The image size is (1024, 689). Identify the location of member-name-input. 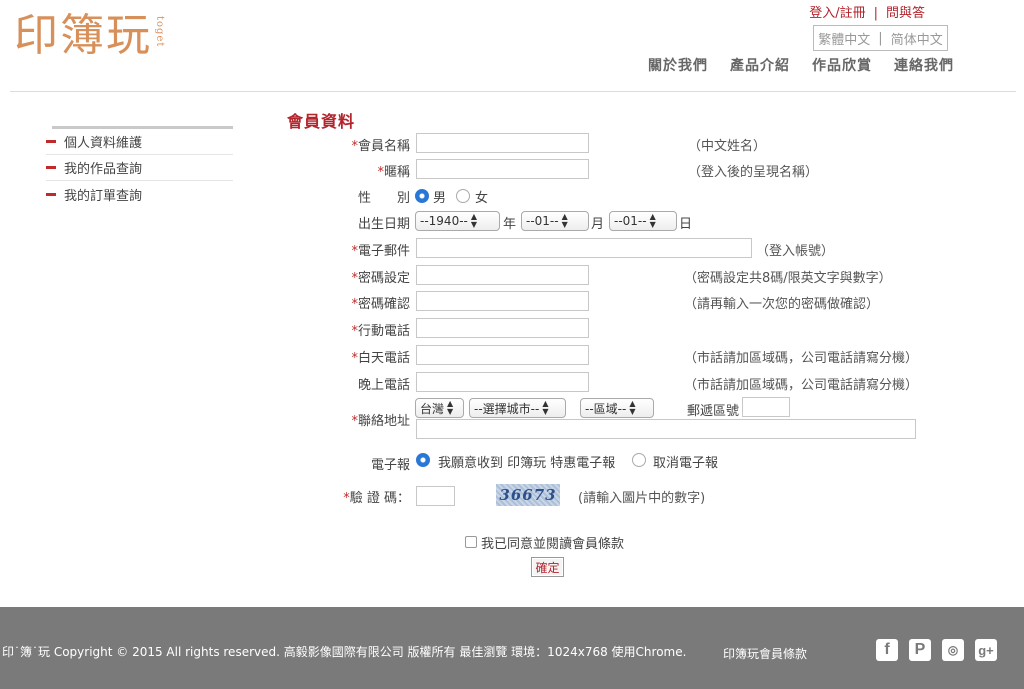
(502, 143).